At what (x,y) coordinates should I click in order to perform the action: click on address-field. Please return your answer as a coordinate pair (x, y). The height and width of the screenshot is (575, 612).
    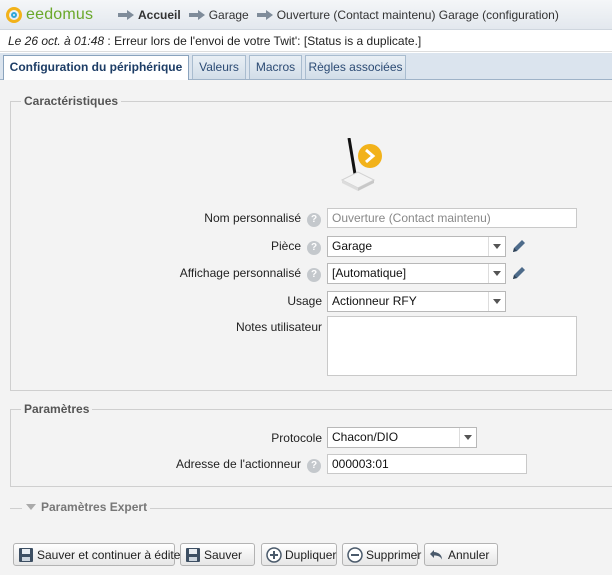
    Looking at the image, I should click on (427, 464).